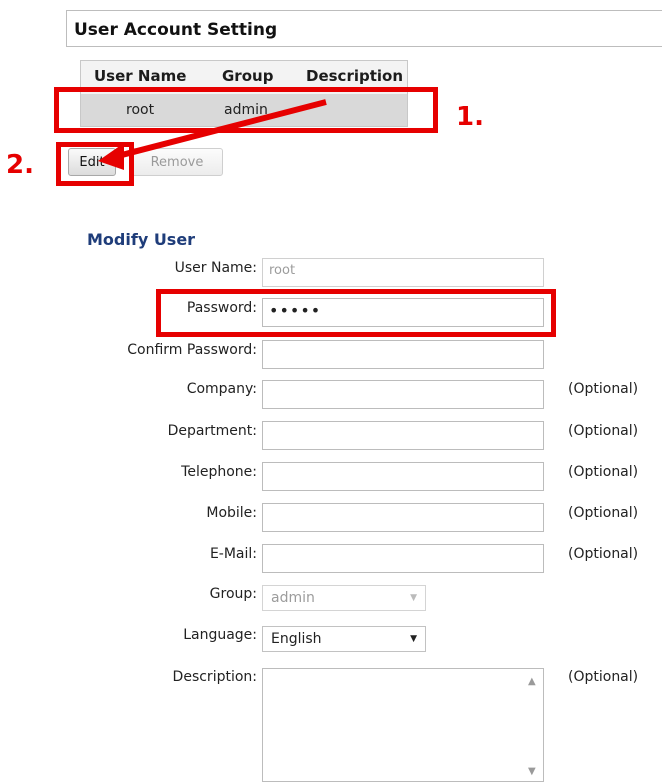 The width and height of the screenshot is (662, 782). Describe the element at coordinates (219, 472) in the screenshot. I see `telephone-label: Telephone:` at that location.